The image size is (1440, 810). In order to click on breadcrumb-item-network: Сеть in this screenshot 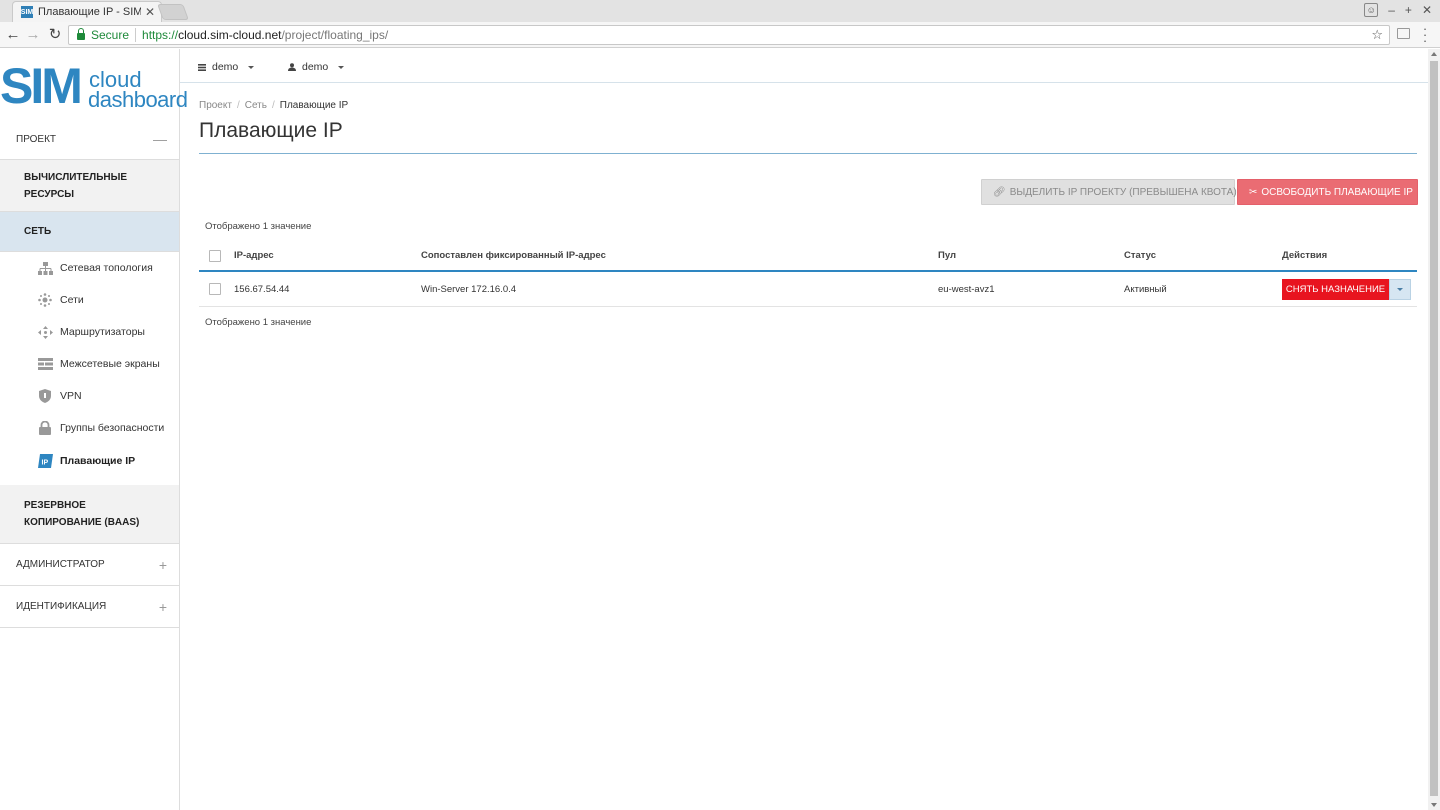, I will do `click(256, 105)`.